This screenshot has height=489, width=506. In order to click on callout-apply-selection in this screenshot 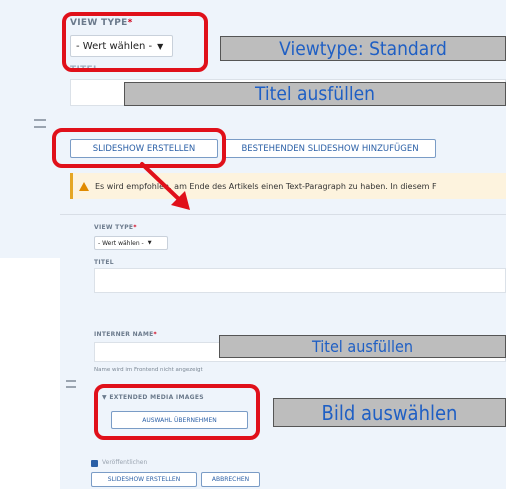, I will do `click(177, 412)`.